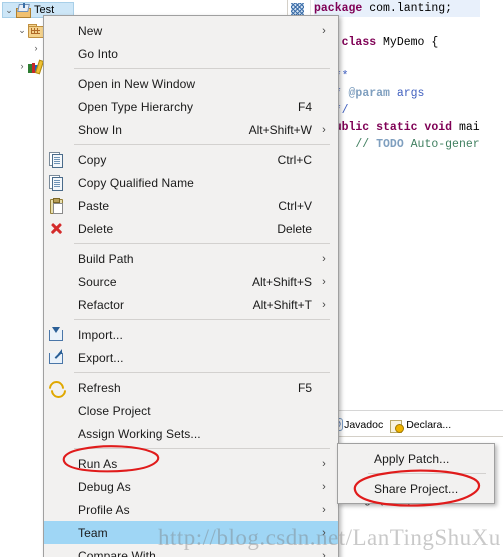 This screenshot has width=503, height=557. What do you see at coordinates (56, 334) in the screenshot?
I see `import-icon` at bounding box center [56, 334].